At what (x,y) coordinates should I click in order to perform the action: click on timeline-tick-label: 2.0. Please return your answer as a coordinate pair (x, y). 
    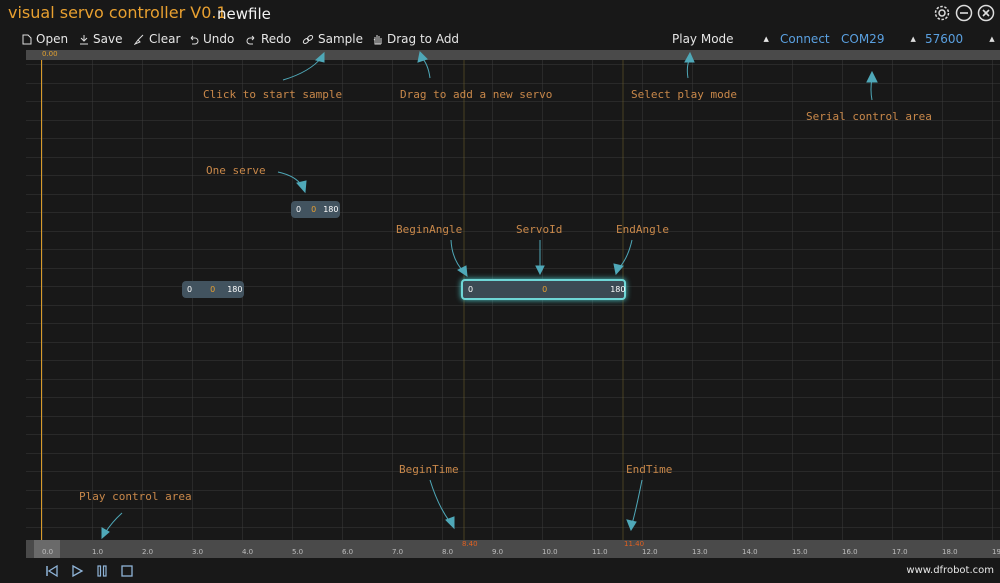
    Looking at the image, I should click on (148, 552).